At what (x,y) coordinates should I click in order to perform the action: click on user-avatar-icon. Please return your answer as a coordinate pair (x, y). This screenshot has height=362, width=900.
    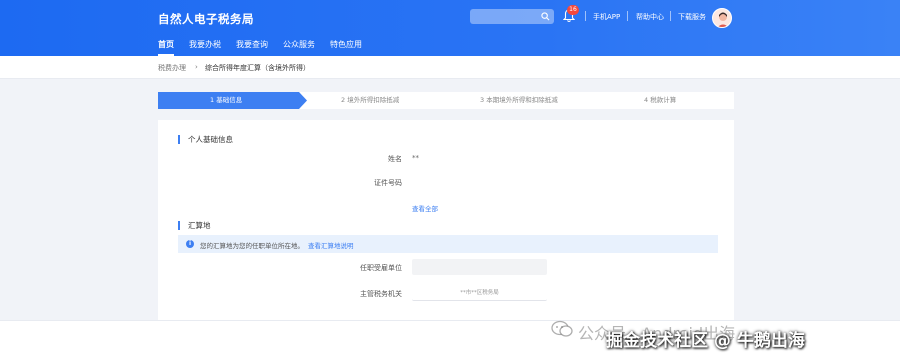
    Looking at the image, I should click on (723, 19).